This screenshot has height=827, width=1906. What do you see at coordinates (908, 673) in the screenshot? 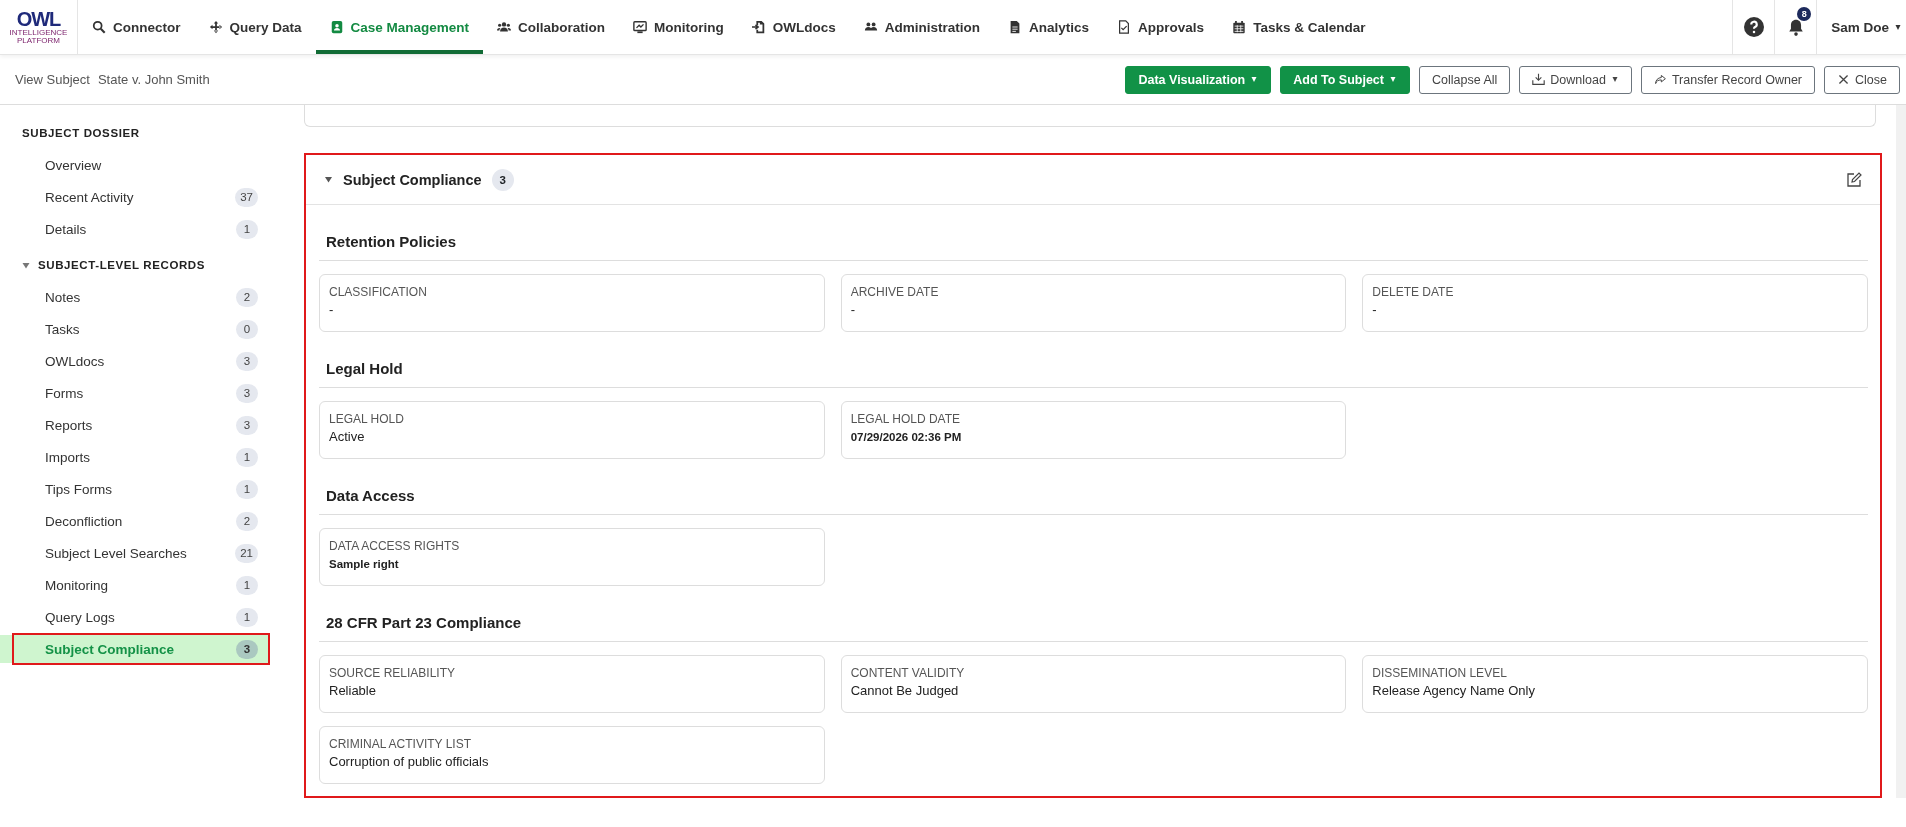
I see `field-label: CONTENT VALIDITY` at bounding box center [908, 673].